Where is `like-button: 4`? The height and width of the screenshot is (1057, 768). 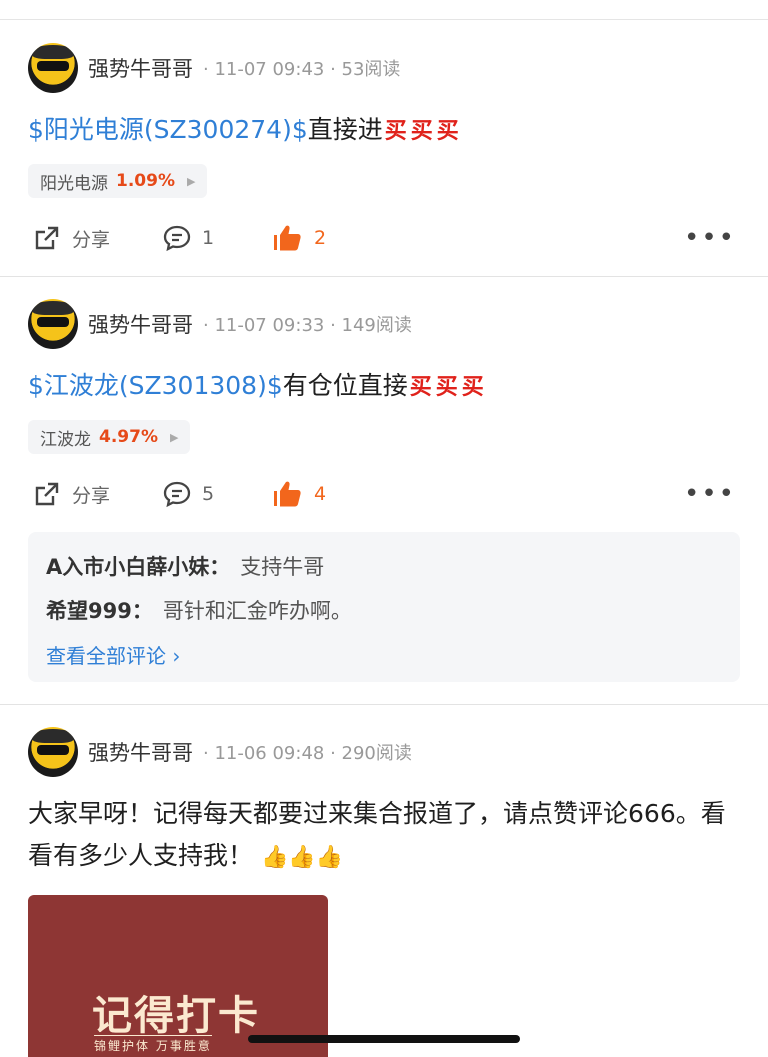
like-button: 4 is located at coordinates (299, 494).